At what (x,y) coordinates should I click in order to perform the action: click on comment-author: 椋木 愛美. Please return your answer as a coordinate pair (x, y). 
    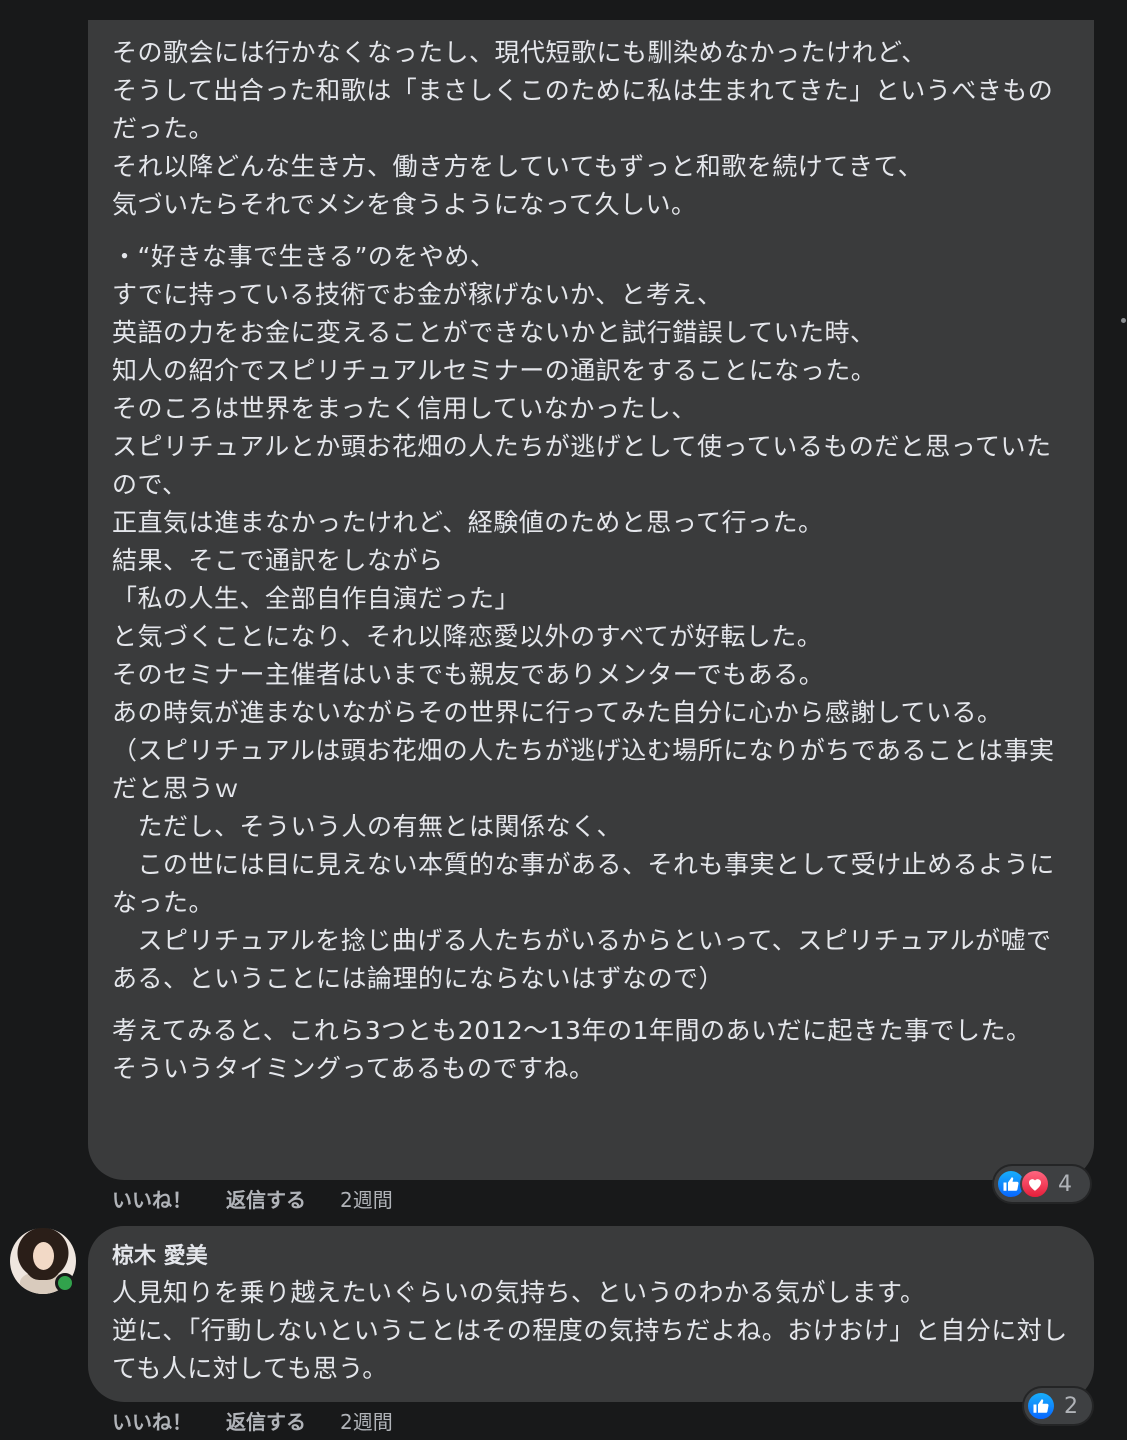
    Looking at the image, I should click on (591, 1257).